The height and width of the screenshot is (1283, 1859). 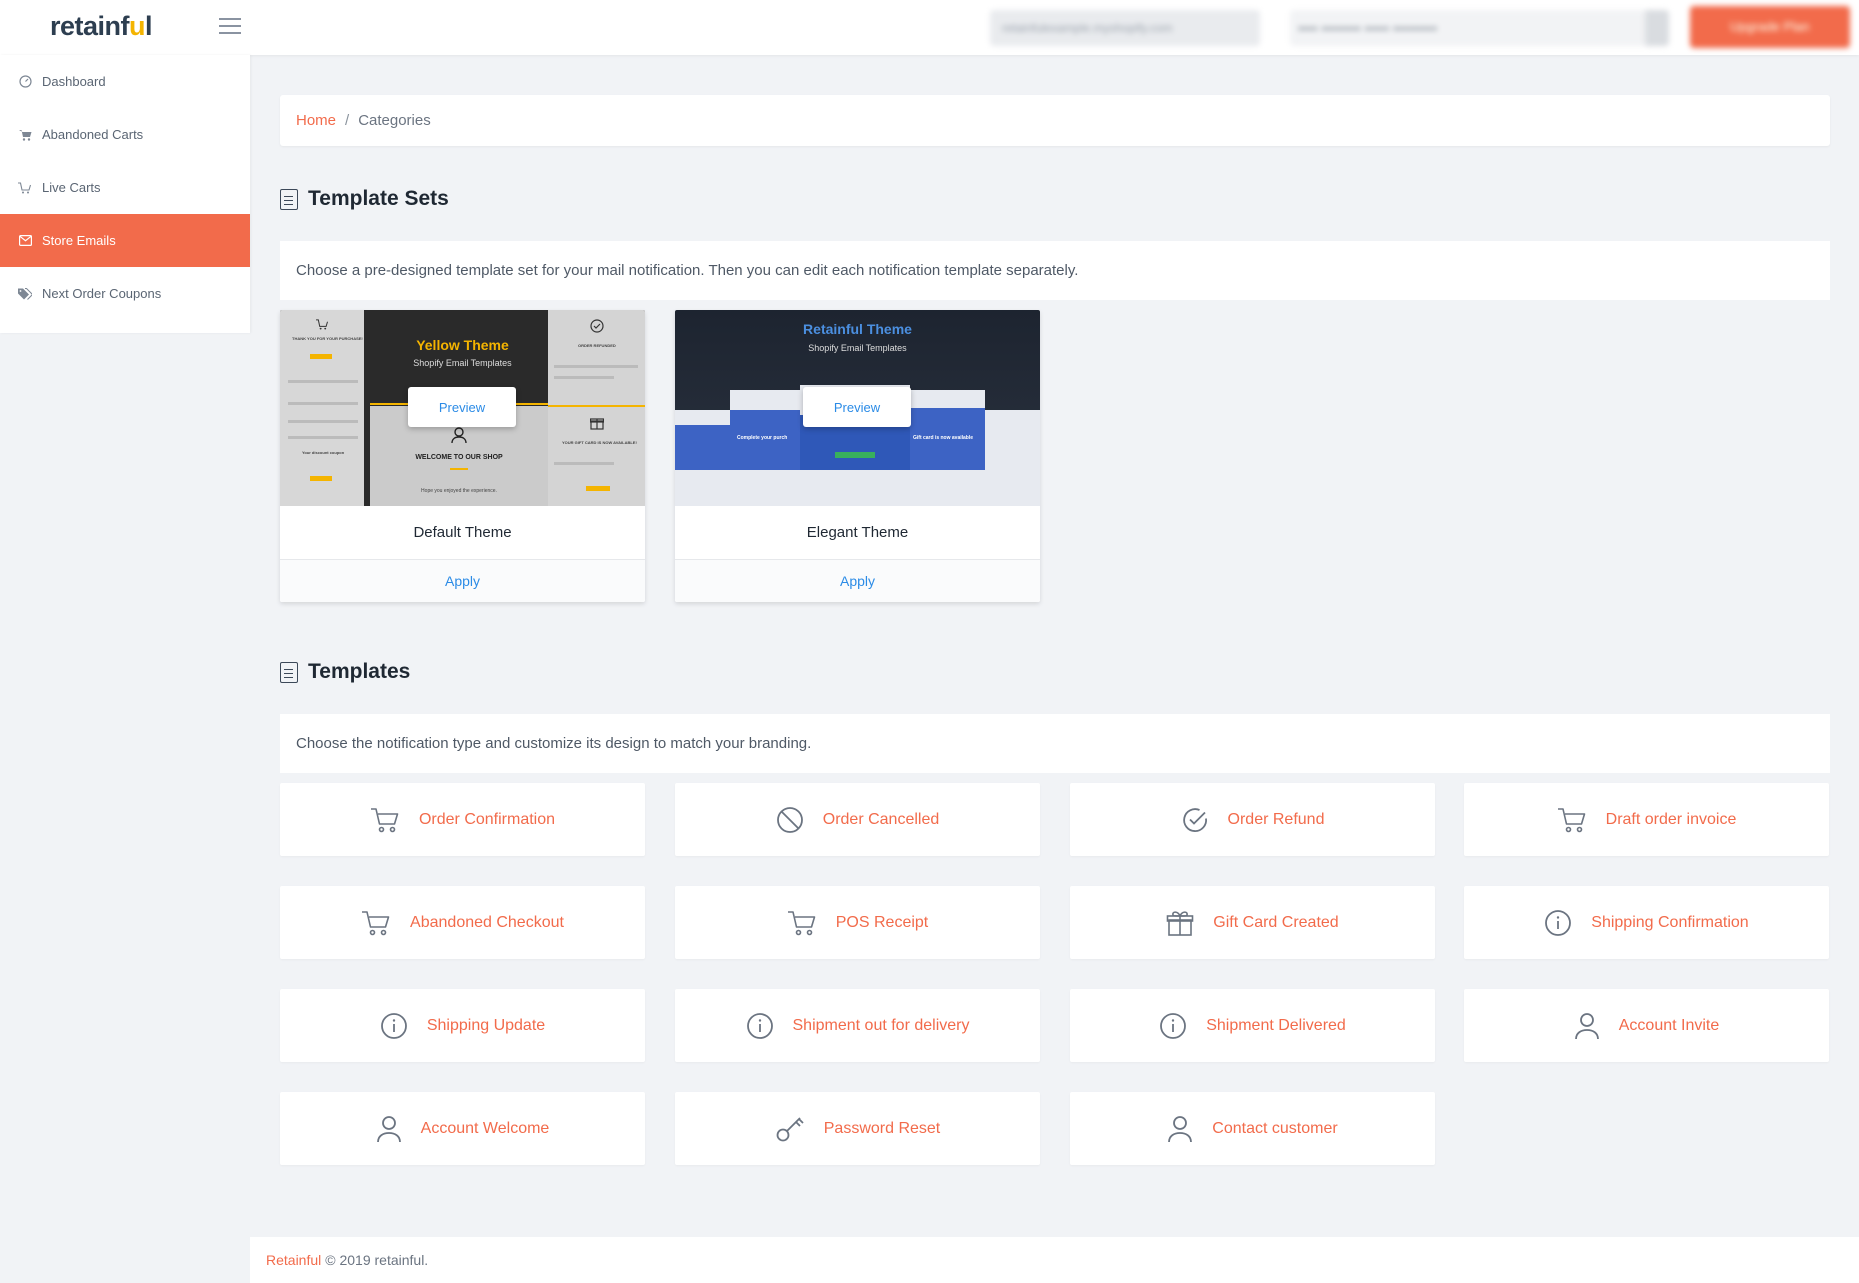 I want to click on template-card-account-invite: Account Invite, so click(x=1646, y=1025).